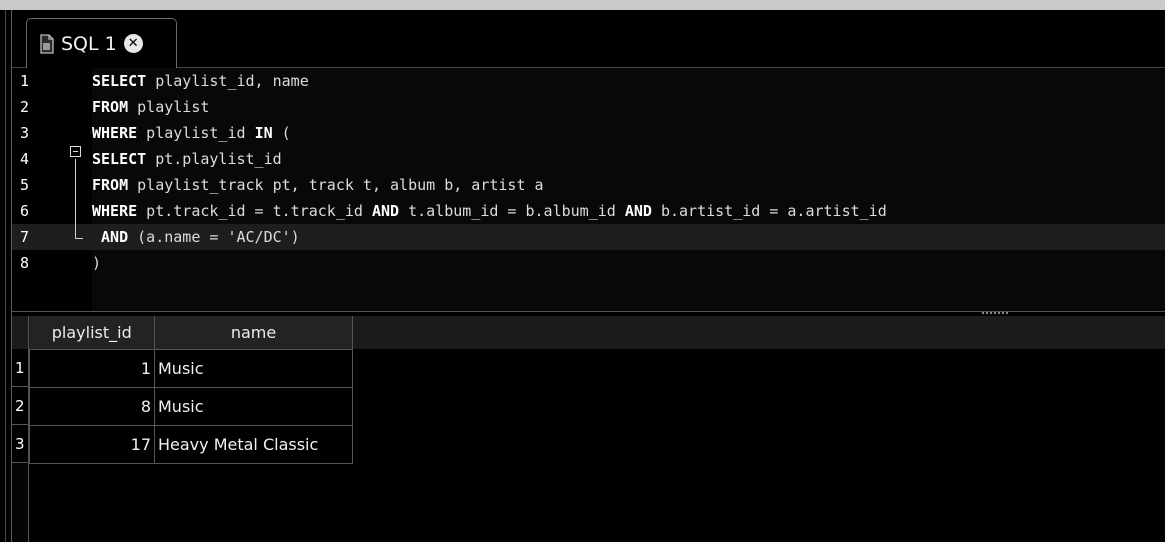  Describe the element at coordinates (582, 5) in the screenshot. I see `window-top-strip` at that location.